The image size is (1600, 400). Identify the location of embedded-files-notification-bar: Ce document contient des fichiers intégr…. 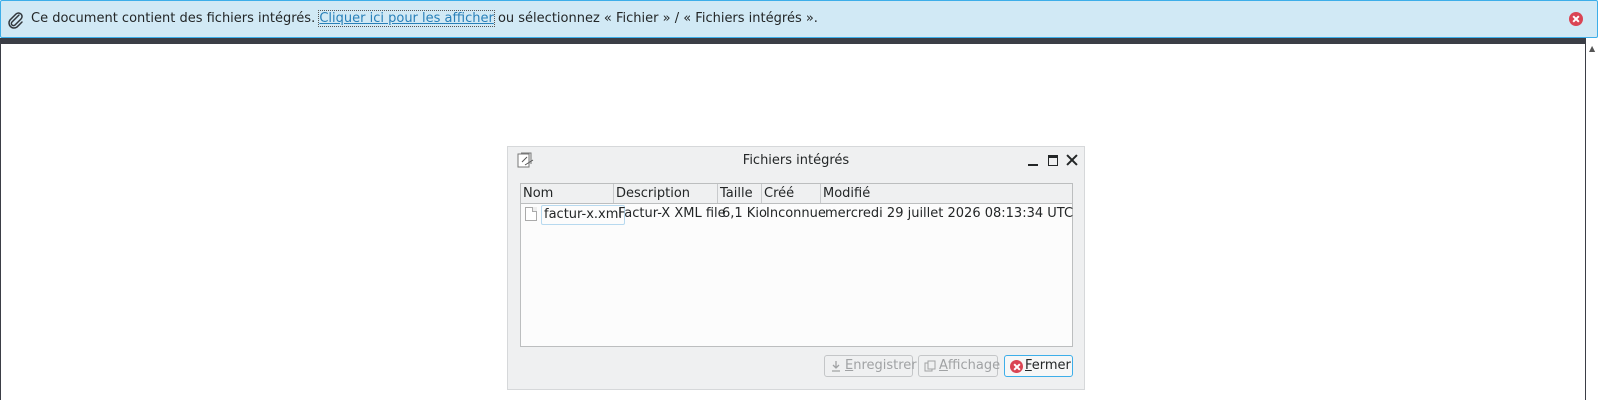
(799, 19).